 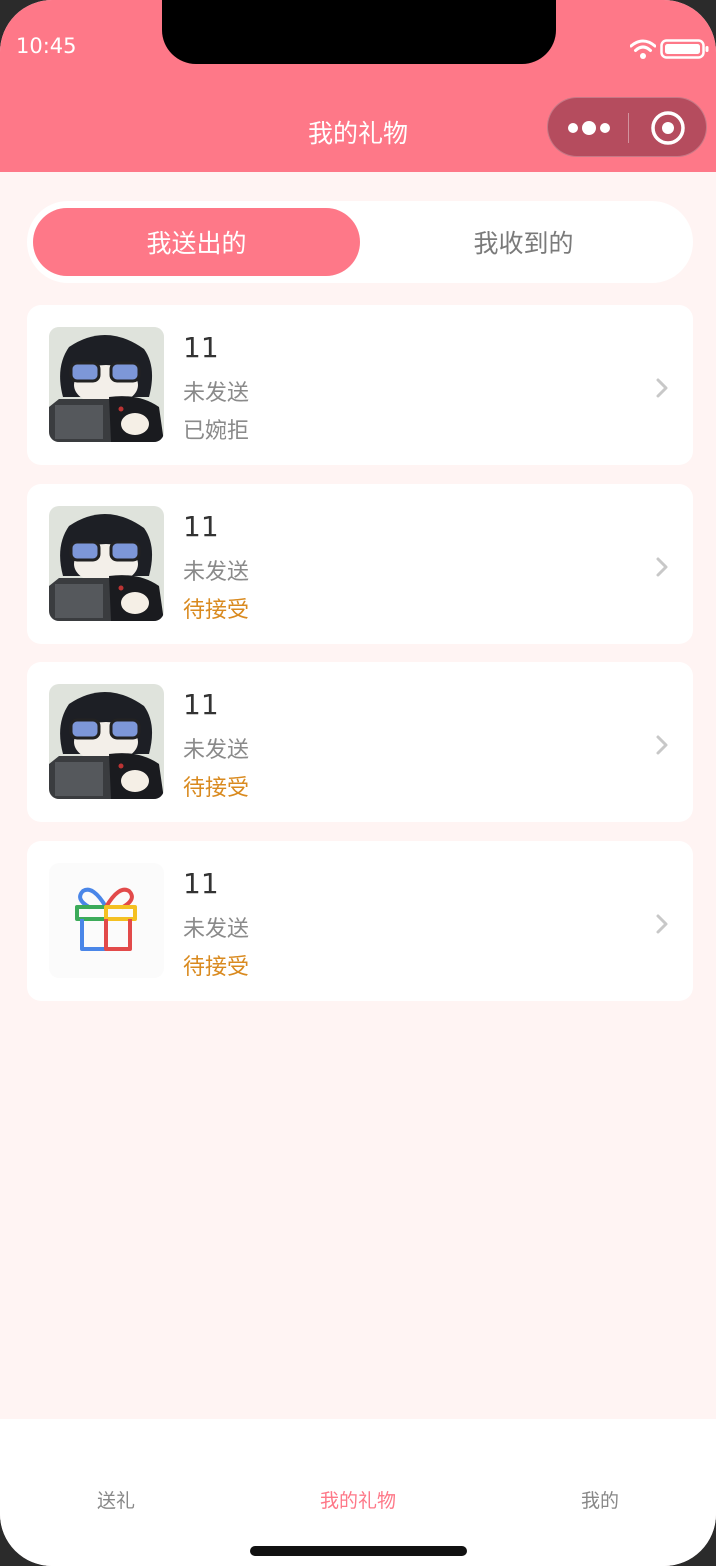 I want to click on segment-control: 我送出的 我收到的, so click(x=360, y=242).